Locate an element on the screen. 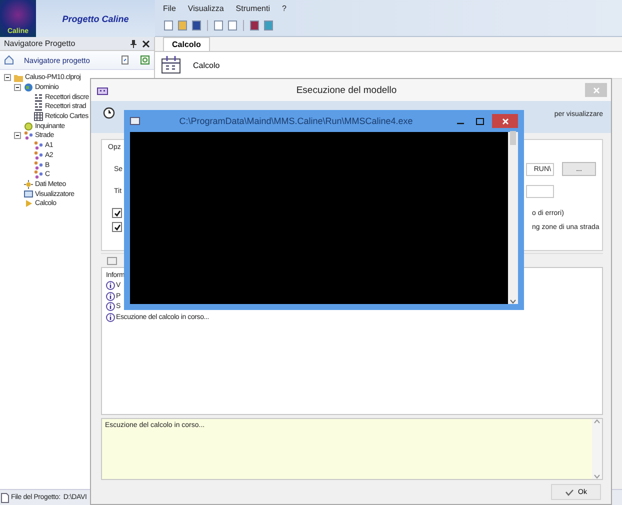 The height and width of the screenshot is (505, 622). title-field is located at coordinates (540, 191).